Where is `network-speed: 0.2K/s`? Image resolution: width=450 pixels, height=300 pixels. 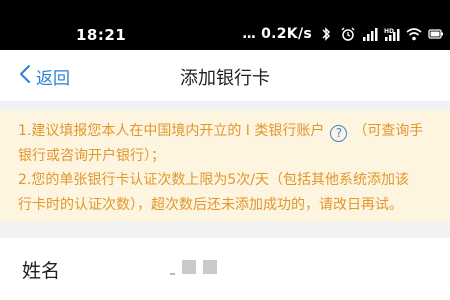 network-speed: 0.2K/s is located at coordinates (286, 34).